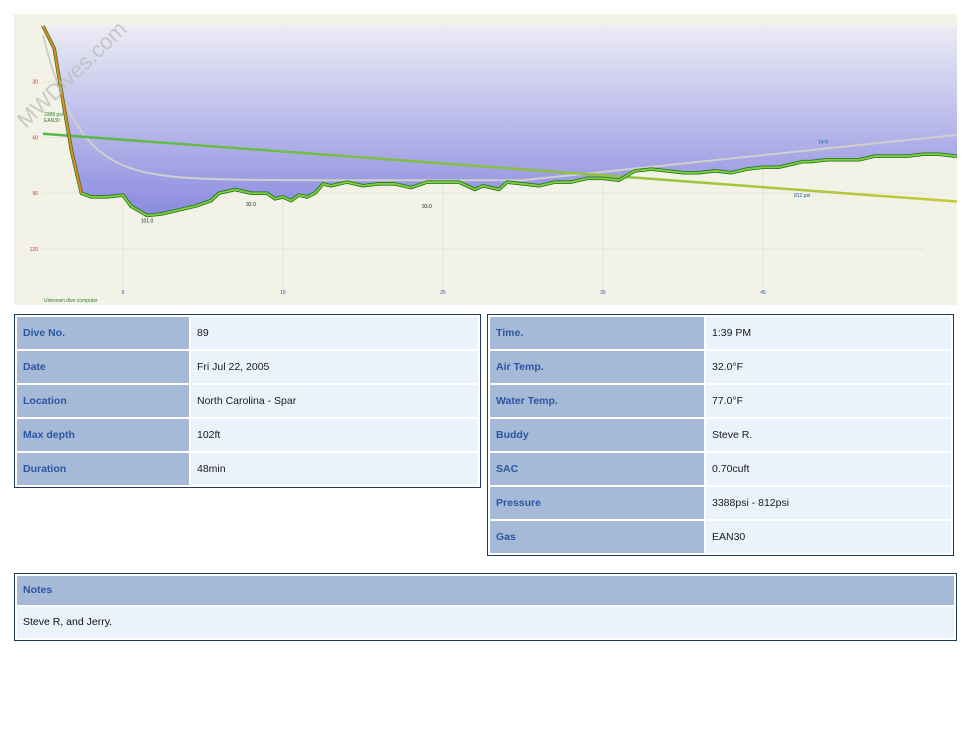 Image resolution: width=971 pixels, height=750 pixels. I want to click on detail-row-duration: Duration 48min, so click(247, 469).